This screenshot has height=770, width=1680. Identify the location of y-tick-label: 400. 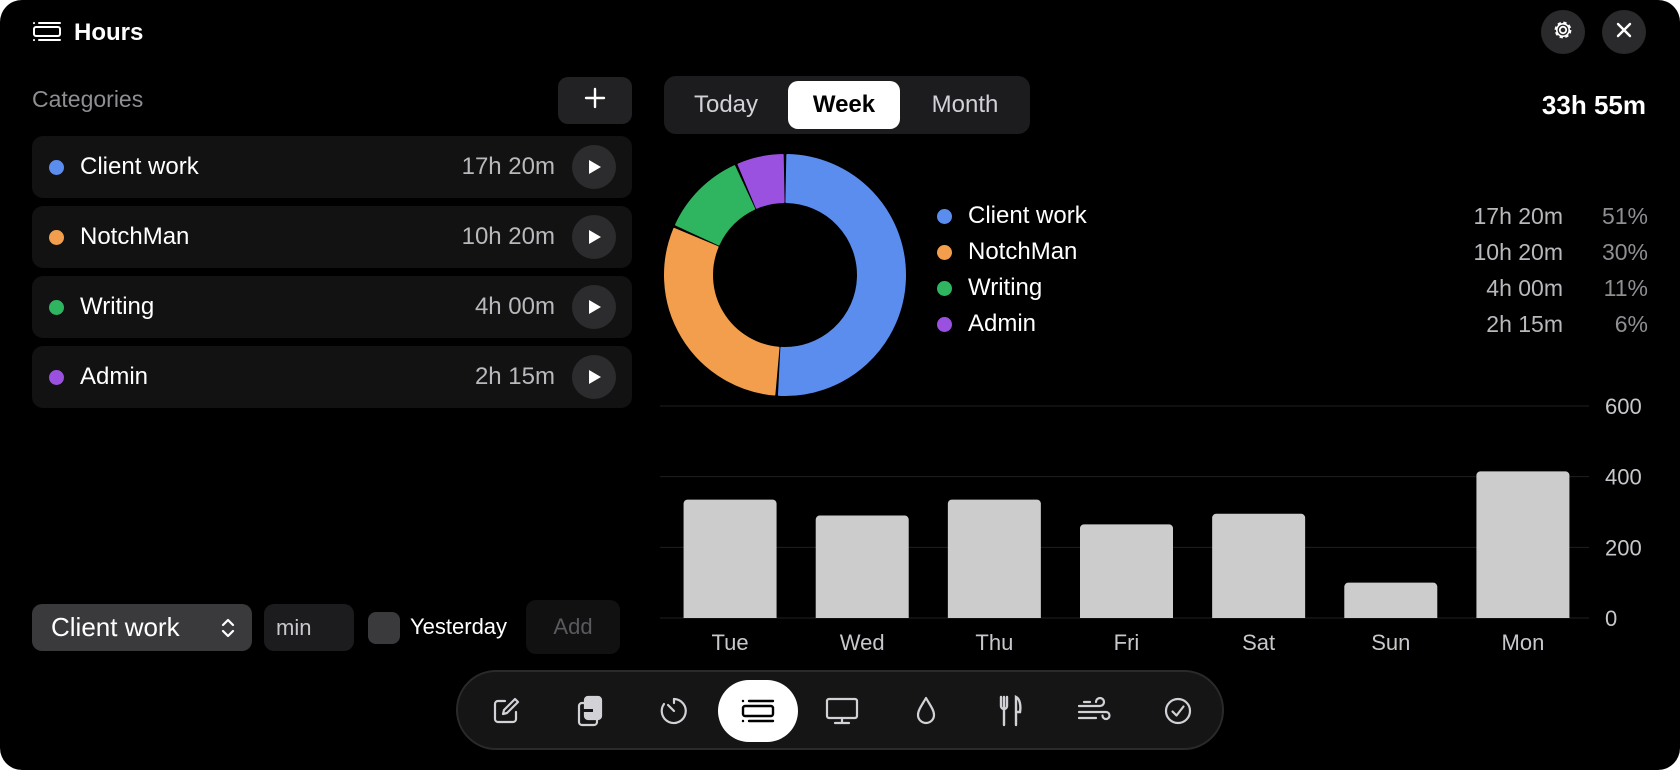
(1623, 477).